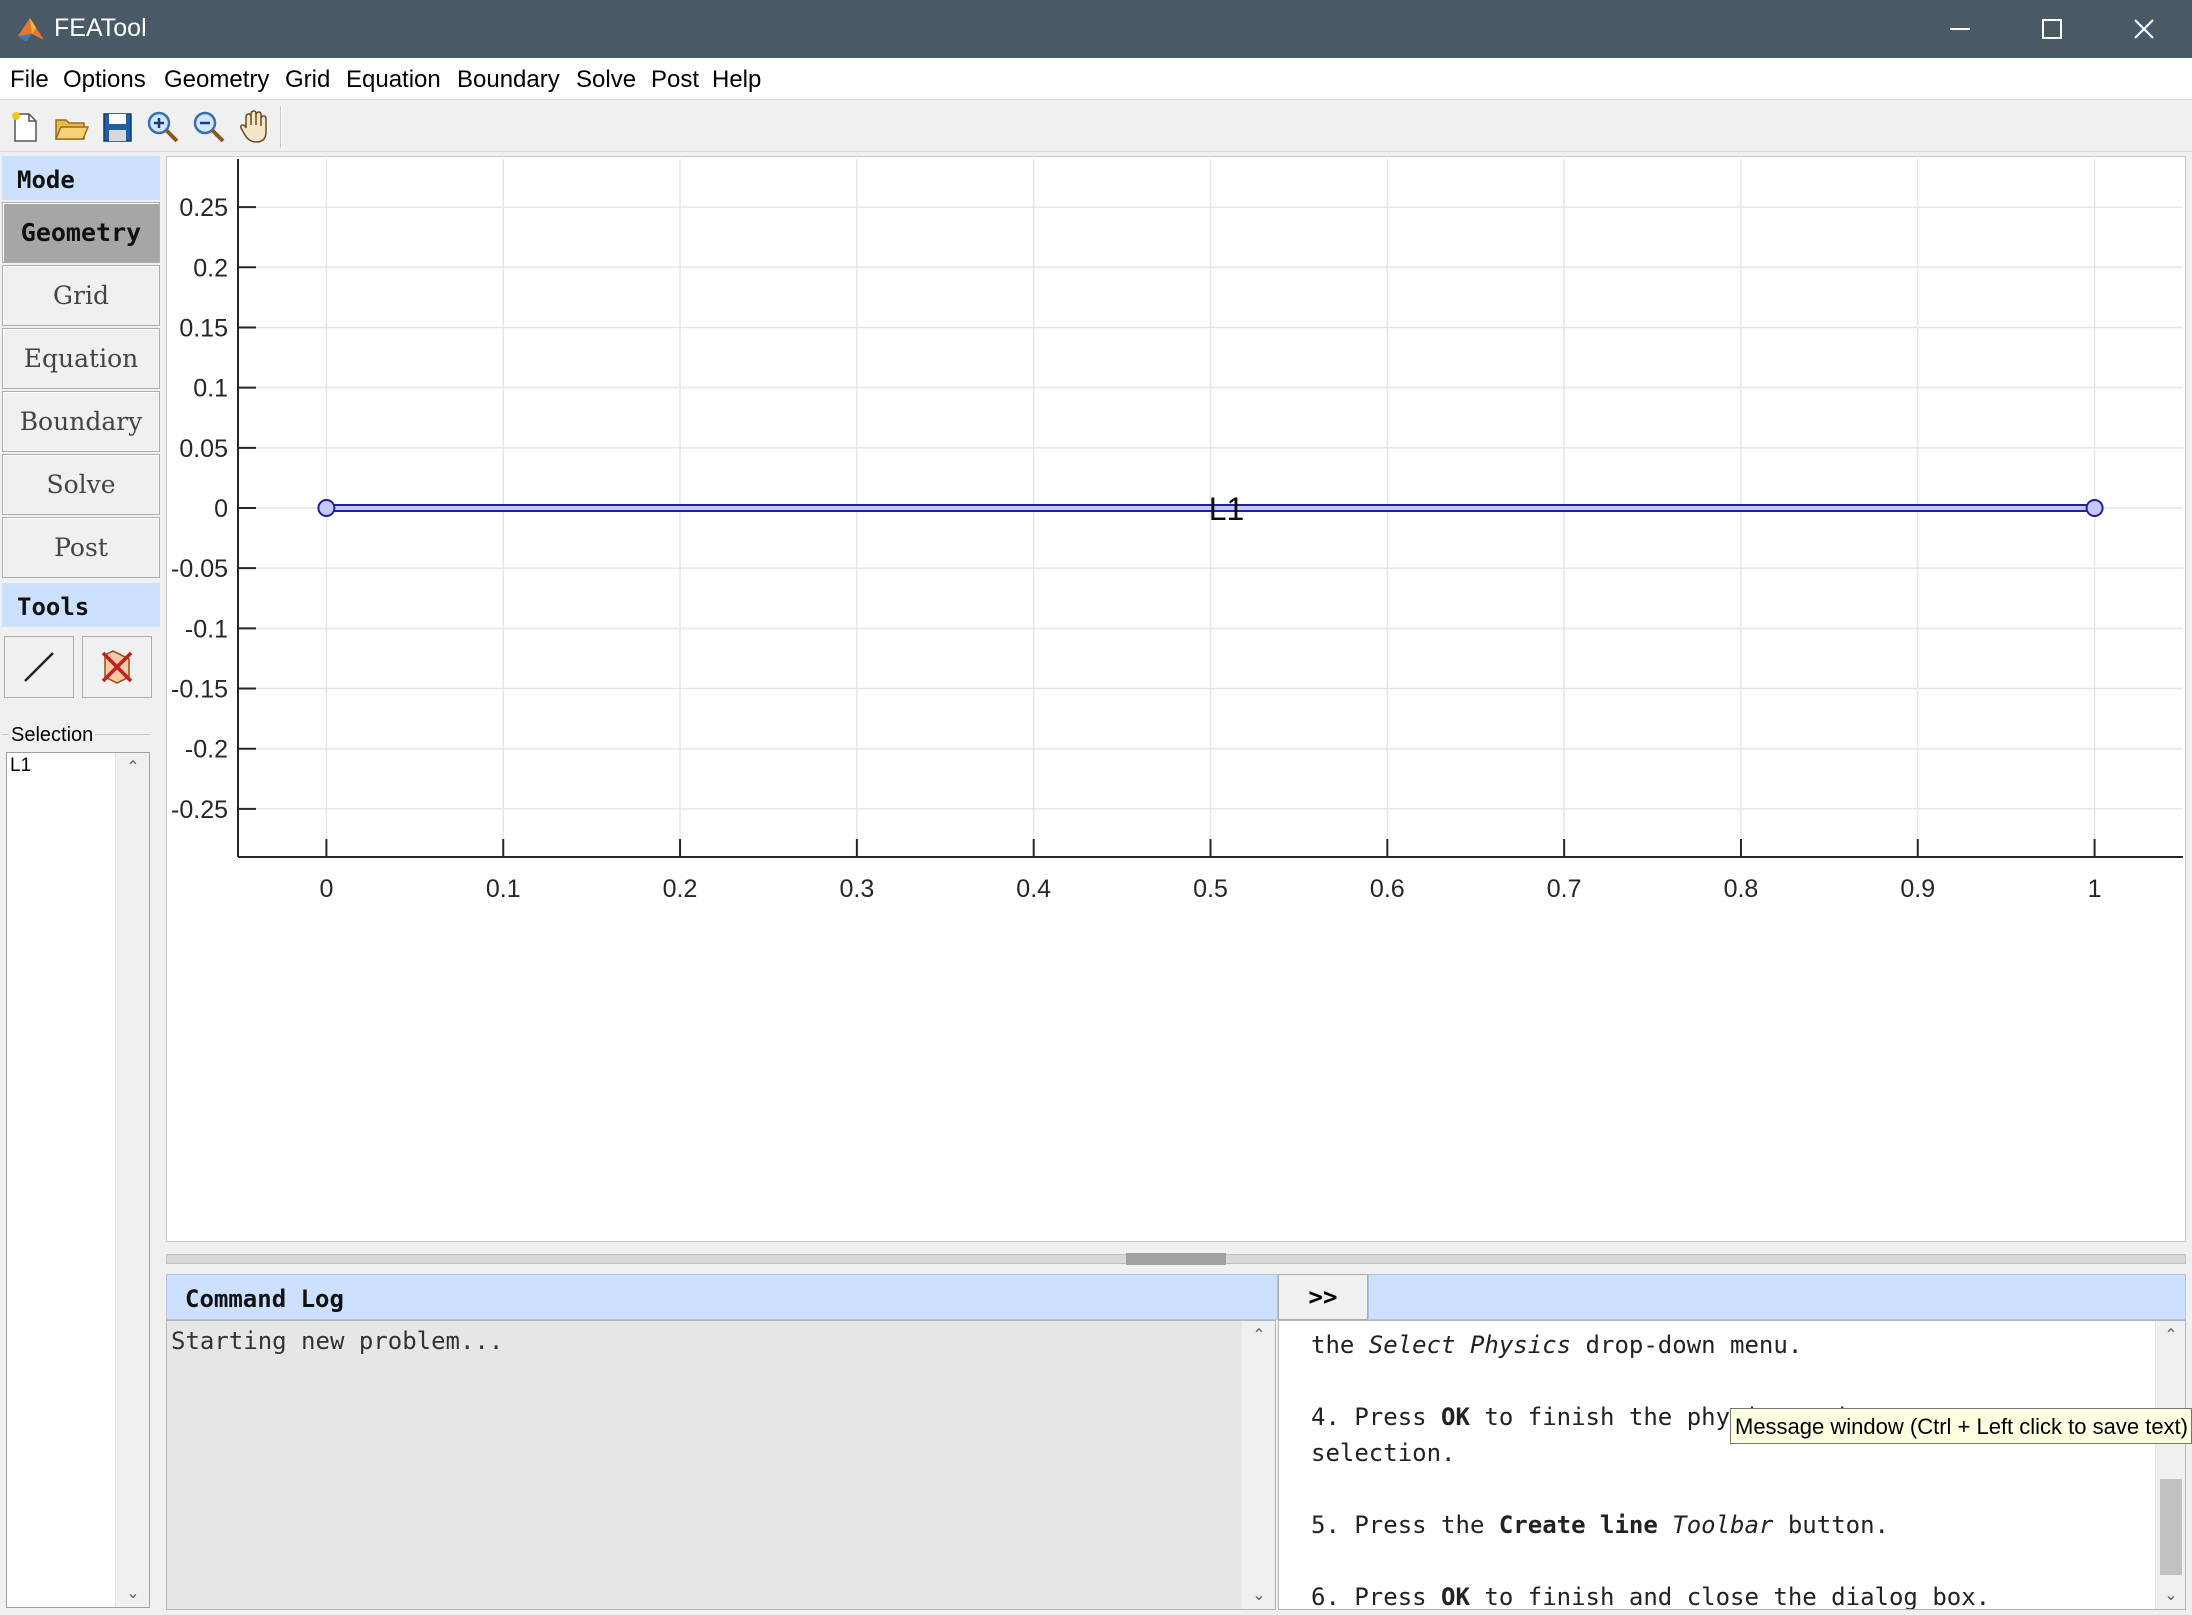 The width and height of the screenshot is (2192, 1615). Describe the element at coordinates (206, 750) in the screenshot. I see `y-tick-label: -0.2` at that location.